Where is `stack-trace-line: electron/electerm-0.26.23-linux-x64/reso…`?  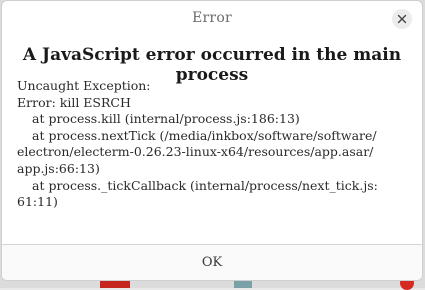 stack-trace-line: electron/electerm-0.26.23-linux-x64/reso… is located at coordinates (195, 152).